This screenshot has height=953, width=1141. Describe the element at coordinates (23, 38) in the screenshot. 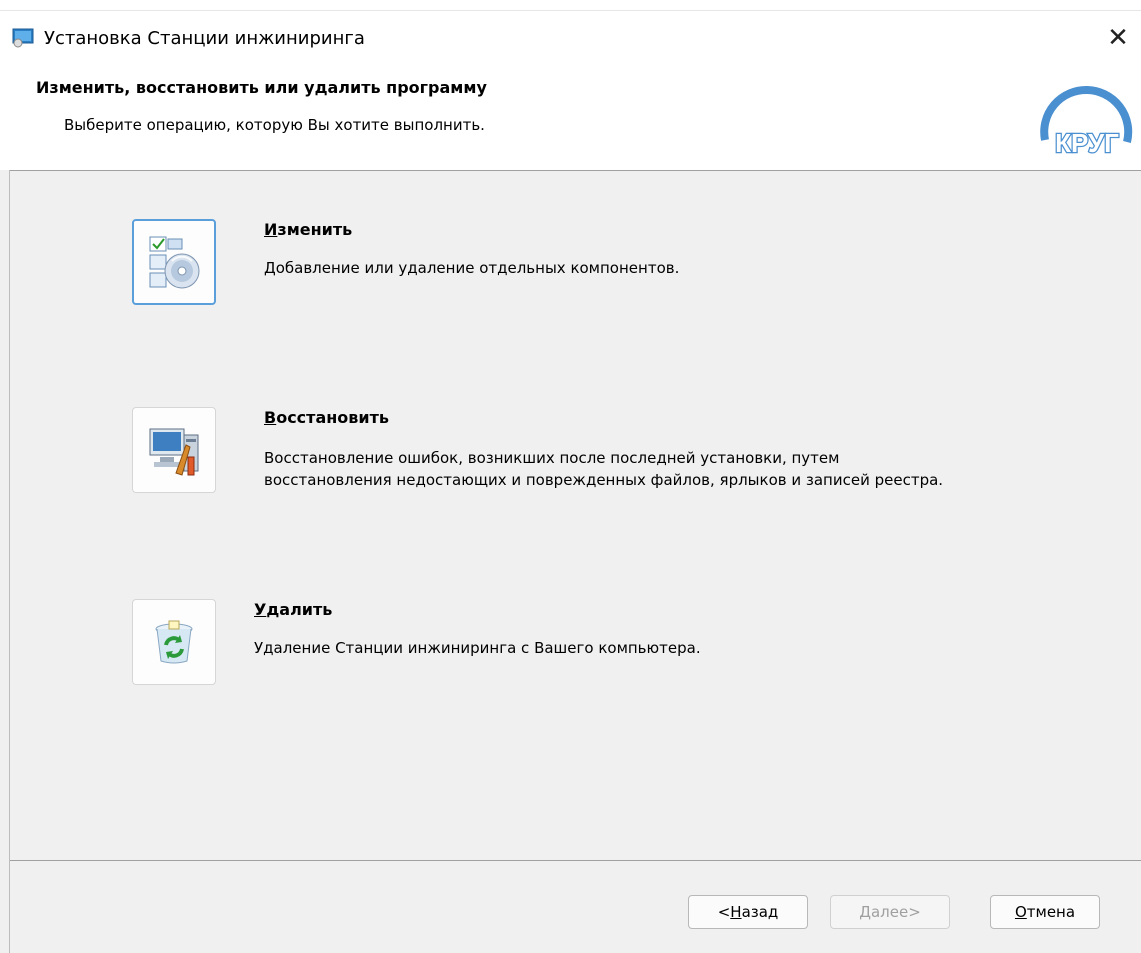

I see `installer-app-icon` at that location.